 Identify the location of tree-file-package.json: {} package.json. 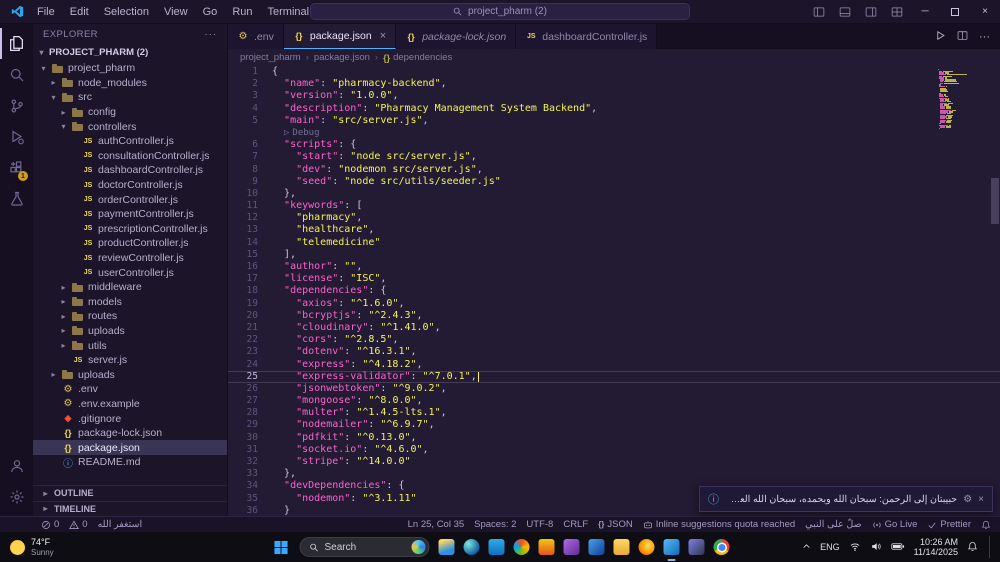
(130, 448).